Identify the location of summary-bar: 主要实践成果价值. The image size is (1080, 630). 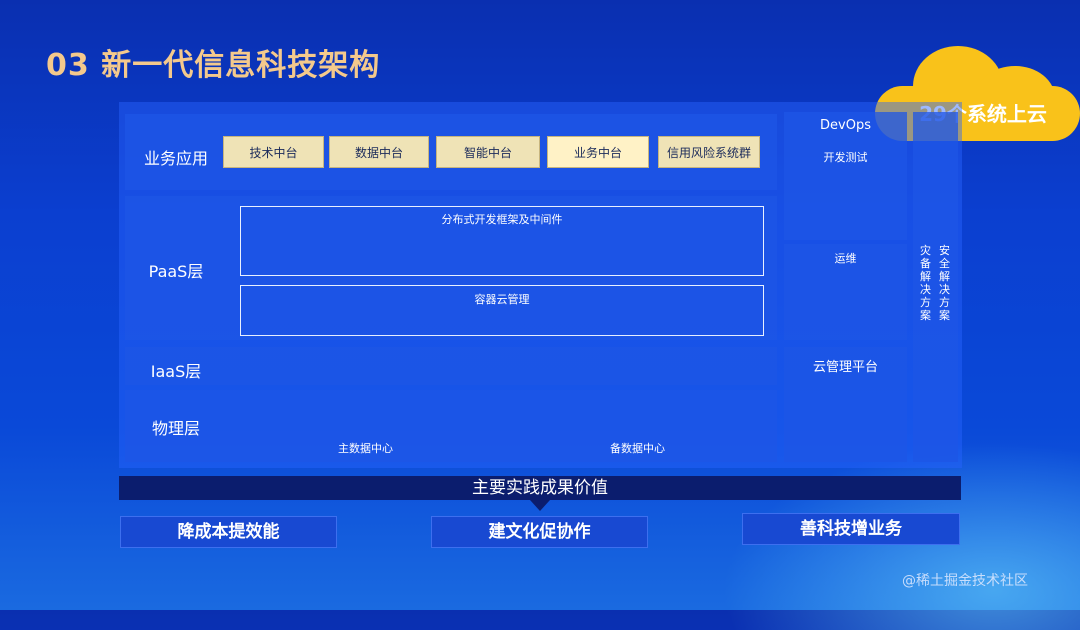
(540, 488).